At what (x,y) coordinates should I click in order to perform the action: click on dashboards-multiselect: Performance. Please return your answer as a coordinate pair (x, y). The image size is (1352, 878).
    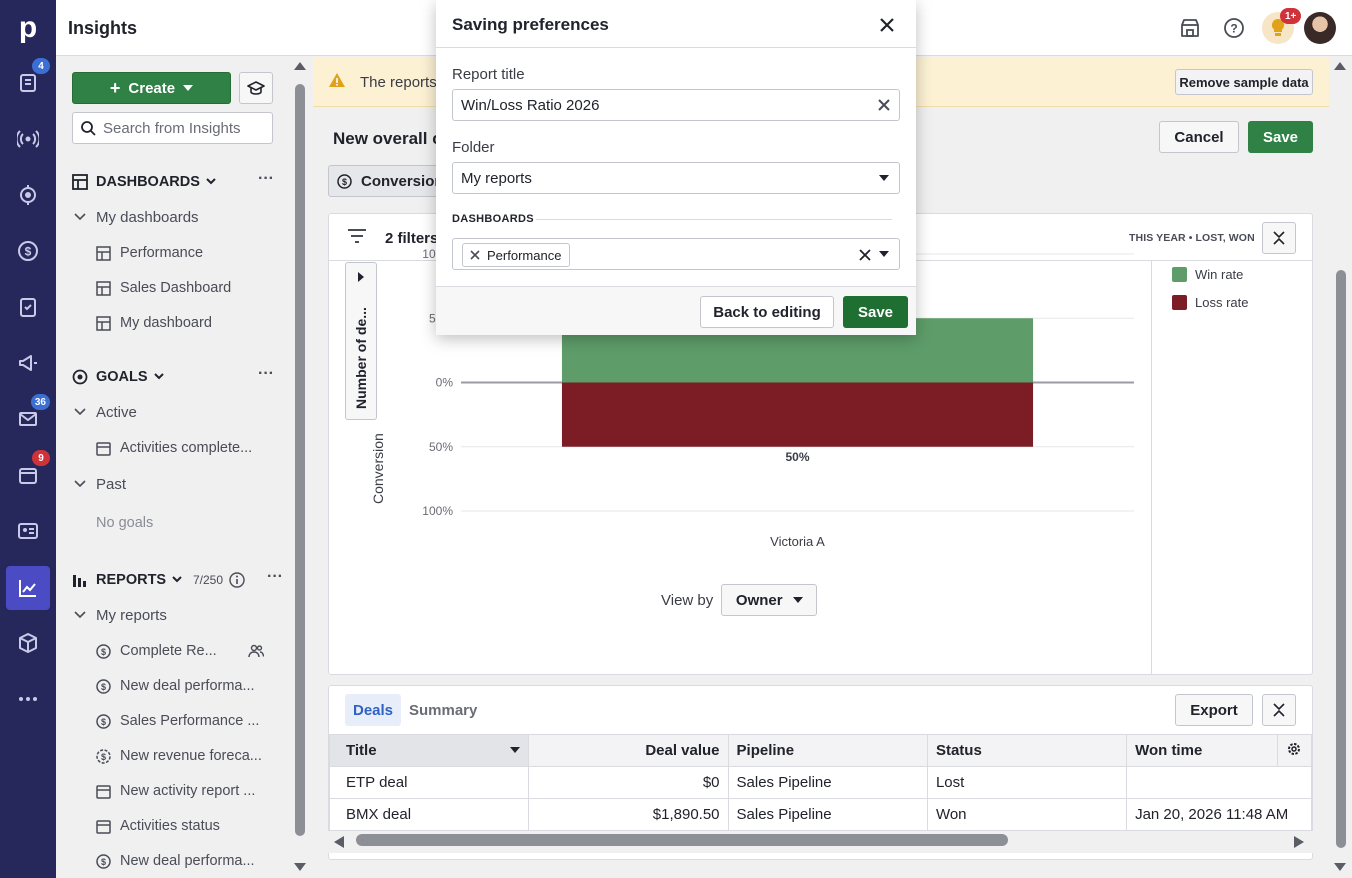
    Looking at the image, I should click on (676, 254).